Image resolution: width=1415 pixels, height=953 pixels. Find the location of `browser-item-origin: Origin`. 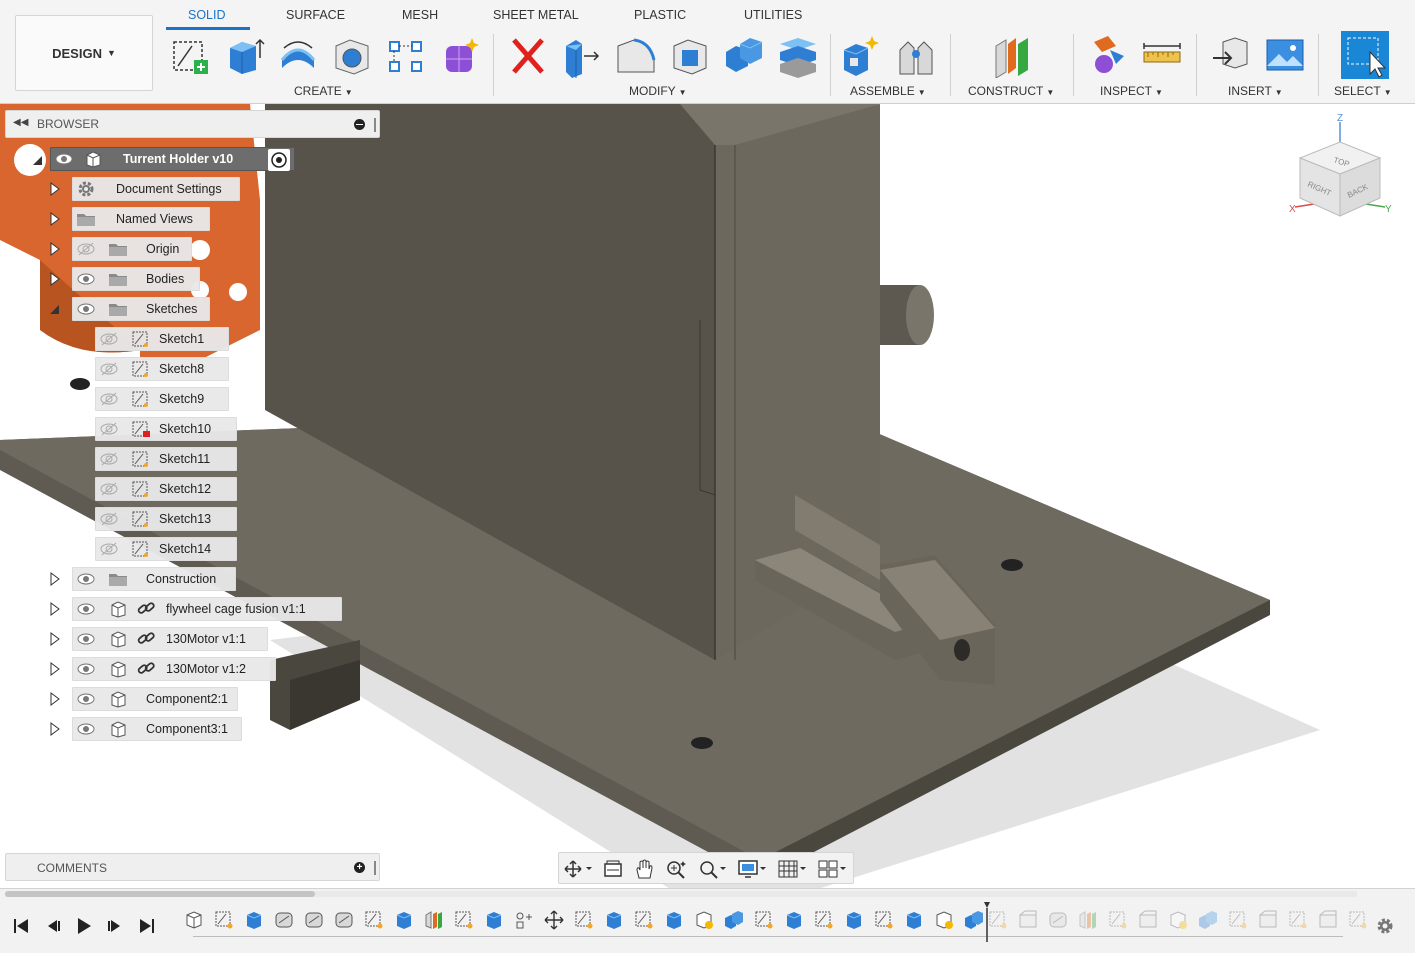

browser-item-origin: Origin is located at coordinates (132, 249).